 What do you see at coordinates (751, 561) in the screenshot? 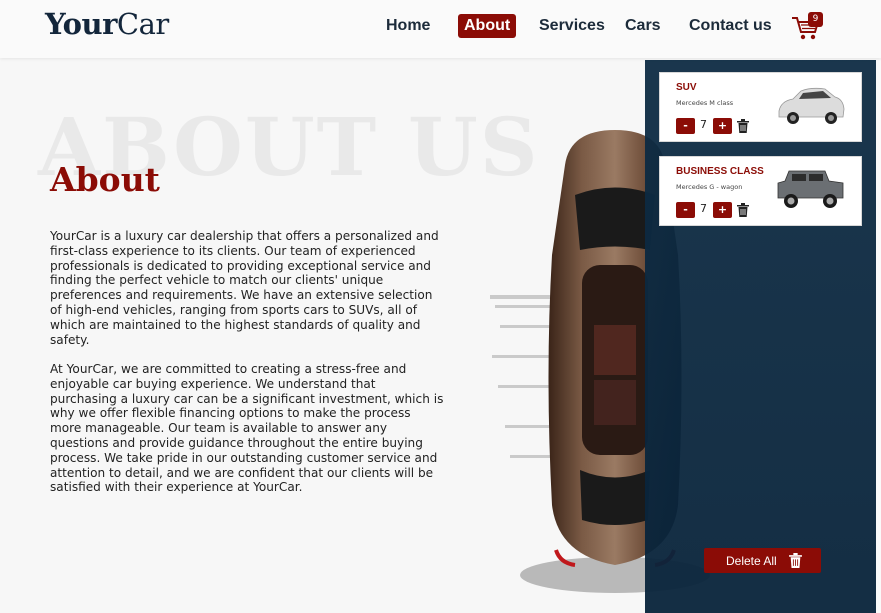
I see `delete-all-label: Delete All` at bounding box center [751, 561].